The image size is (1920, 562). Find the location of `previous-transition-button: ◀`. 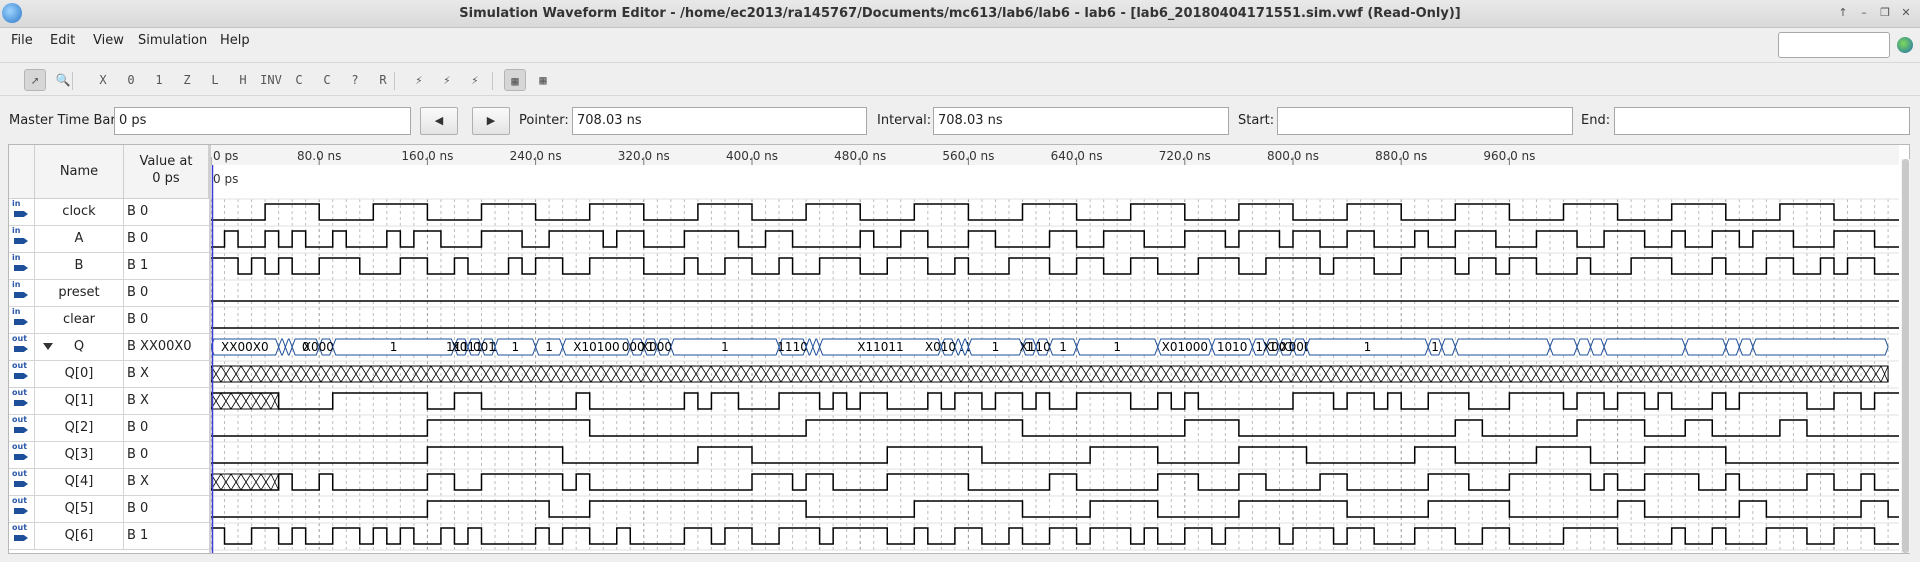

previous-transition-button: ◀ is located at coordinates (439, 121).